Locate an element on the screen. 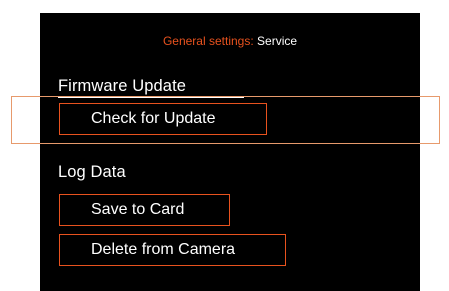  firmware-update-title: Firmware Update is located at coordinates (122, 86).